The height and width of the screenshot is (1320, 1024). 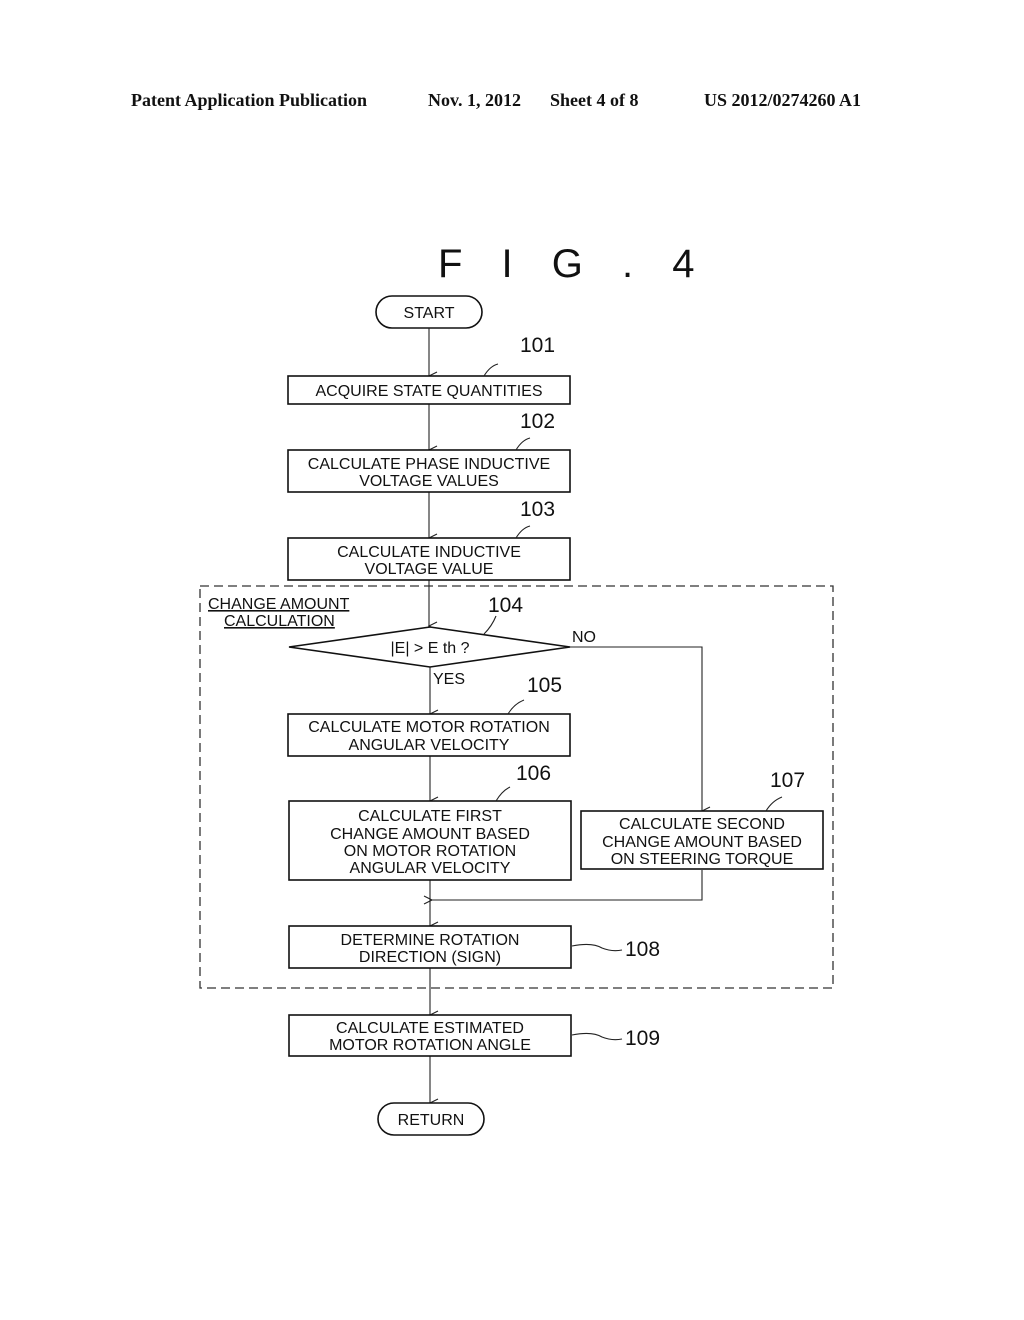 I want to click on figure-title: F I G . 4, so click(x=573, y=264).